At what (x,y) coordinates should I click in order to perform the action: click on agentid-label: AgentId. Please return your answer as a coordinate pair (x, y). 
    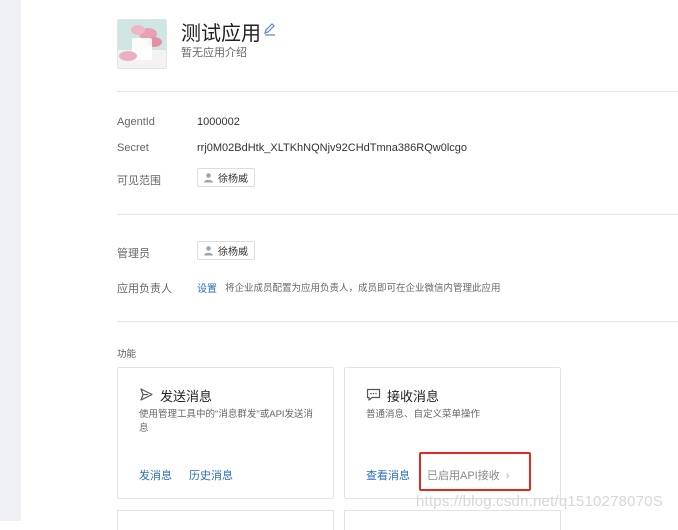
    Looking at the image, I should click on (136, 122).